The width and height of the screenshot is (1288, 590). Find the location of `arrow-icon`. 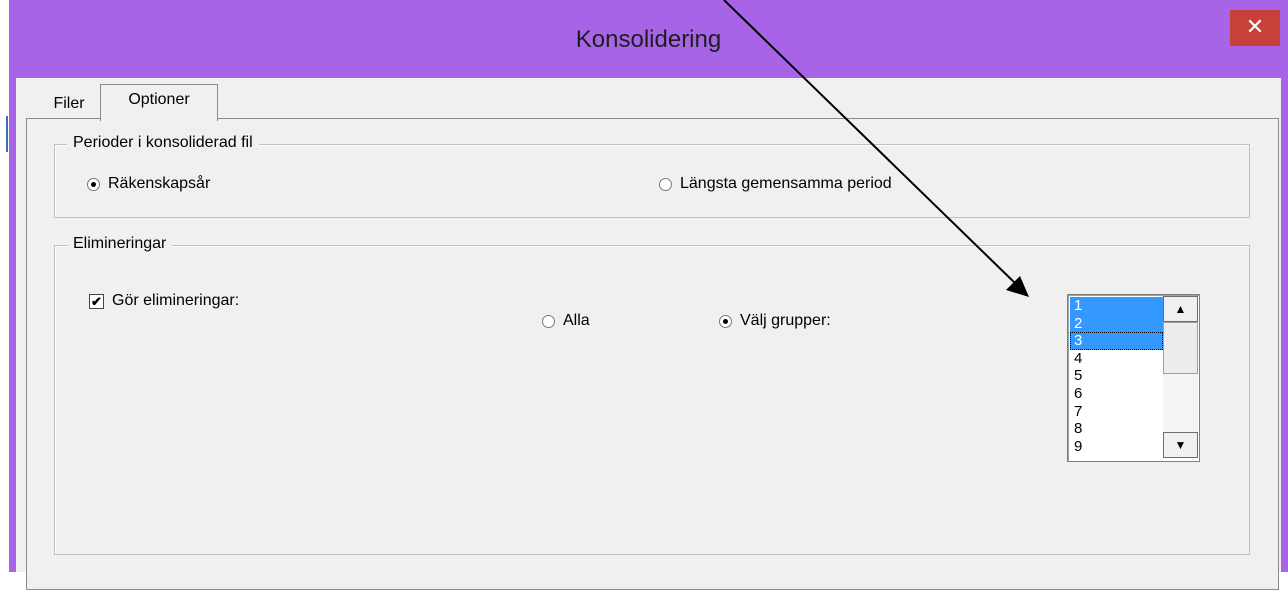

arrow-icon is located at coordinates (1017, 286).